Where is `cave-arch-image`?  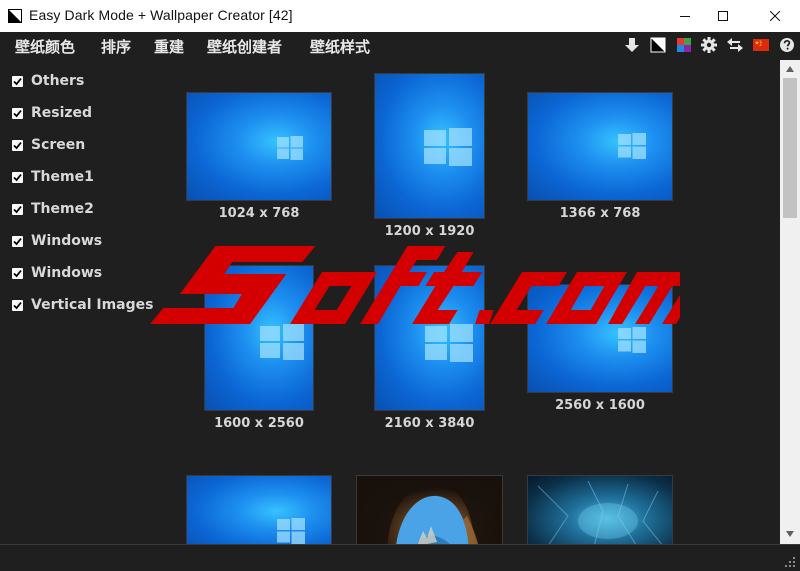 cave-arch-image is located at coordinates (429, 510).